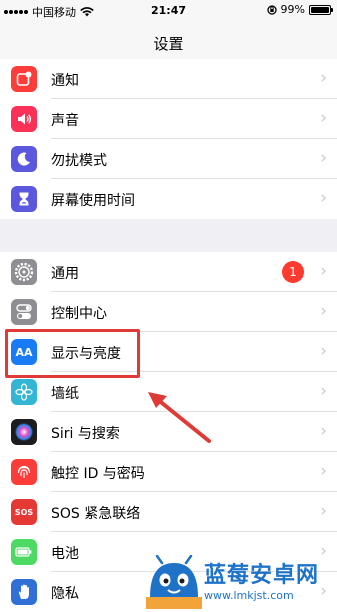 The image size is (337, 612). Describe the element at coordinates (24, 432) in the screenshot. I see `siri-icon` at that location.